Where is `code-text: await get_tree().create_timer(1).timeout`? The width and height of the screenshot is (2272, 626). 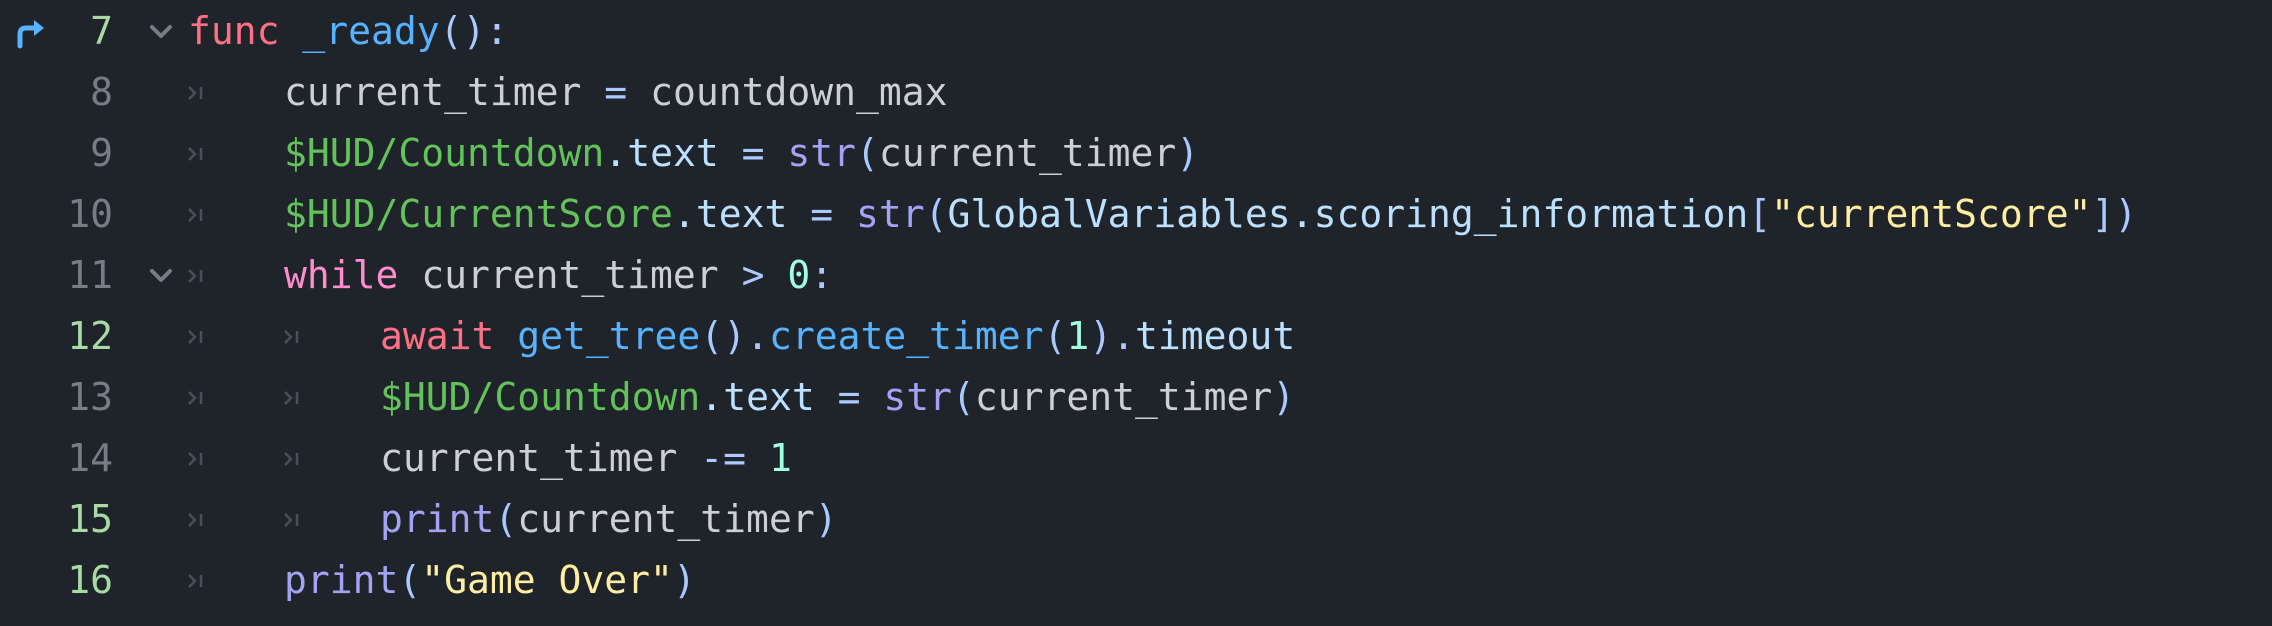
code-text: await get_tree().create_timer(1).timeout is located at coordinates (838, 336).